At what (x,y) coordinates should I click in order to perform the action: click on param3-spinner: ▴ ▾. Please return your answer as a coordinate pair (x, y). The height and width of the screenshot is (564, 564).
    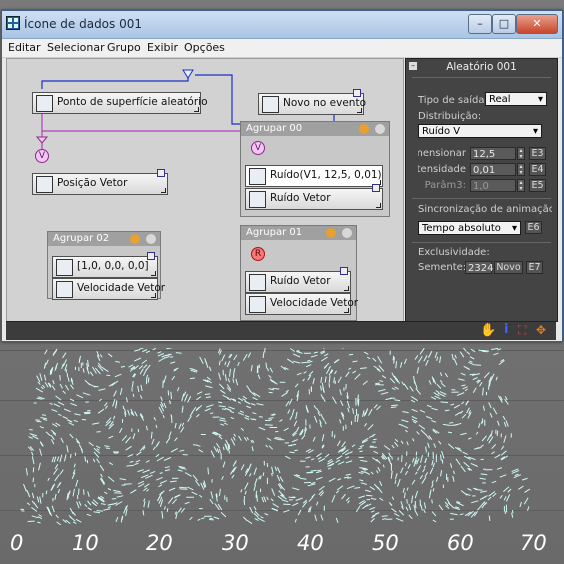
    Looking at the image, I should click on (521, 185).